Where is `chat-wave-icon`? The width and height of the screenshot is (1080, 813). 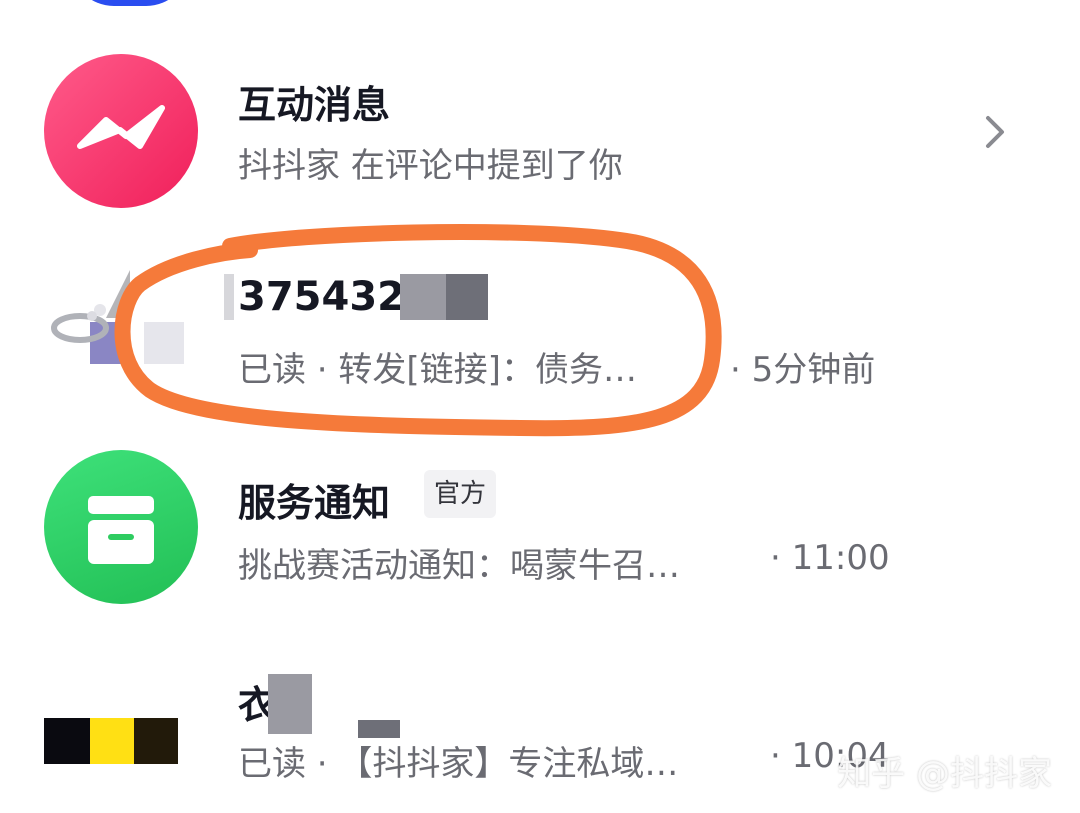
chat-wave-icon is located at coordinates (121, 127).